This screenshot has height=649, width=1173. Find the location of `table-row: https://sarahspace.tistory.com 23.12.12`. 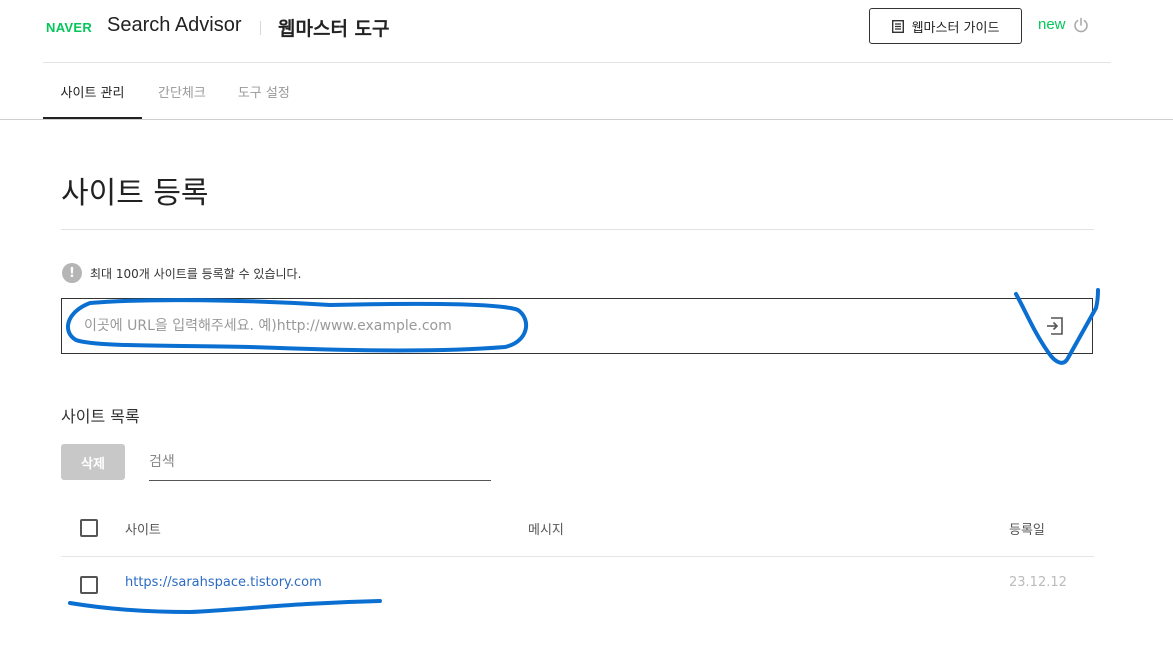

table-row: https://sarahspace.tistory.com 23.12.12 is located at coordinates (577, 584).